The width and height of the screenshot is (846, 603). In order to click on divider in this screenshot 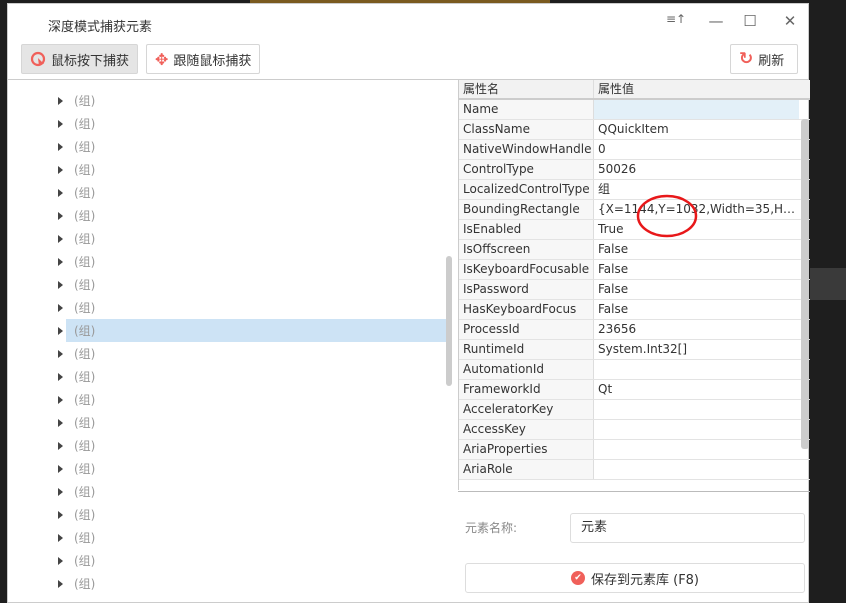, I will do `click(634, 491)`.